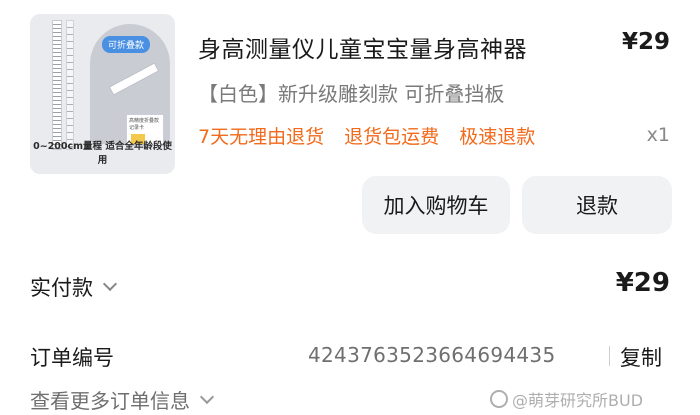  I want to click on product-title: 身高测量仪儿童宝宝量身高神器, so click(362, 47).